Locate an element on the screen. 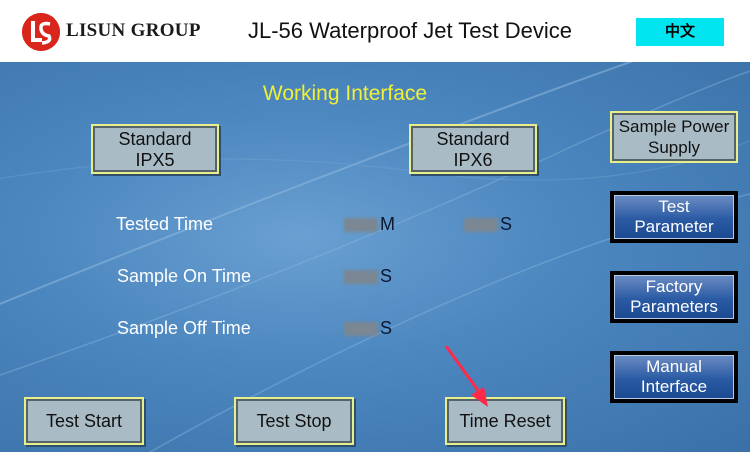  annotation-arrow-icon is located at coordinates (466, 376).